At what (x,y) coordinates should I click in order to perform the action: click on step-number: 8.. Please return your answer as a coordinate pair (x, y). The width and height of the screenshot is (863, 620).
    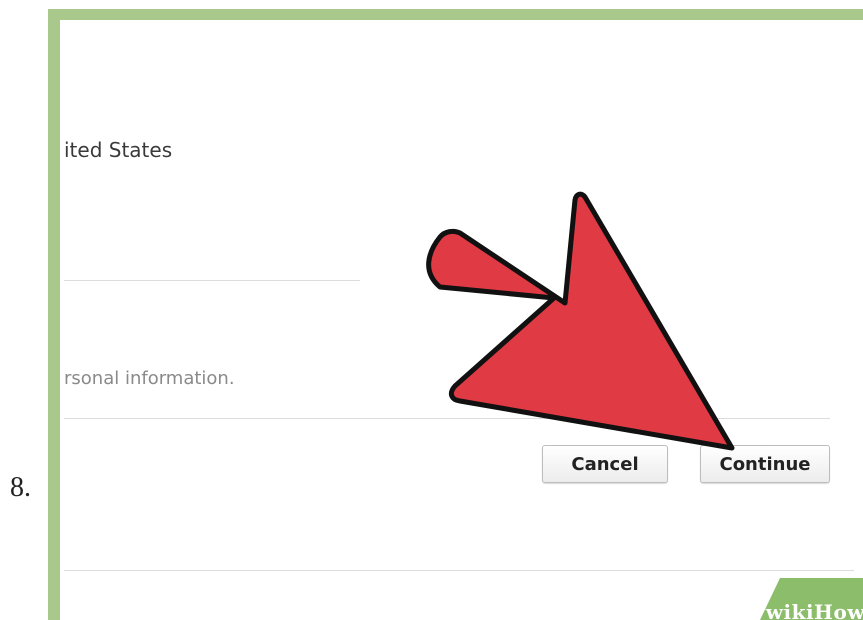
    Looking at the image, I should click on (20, 487).